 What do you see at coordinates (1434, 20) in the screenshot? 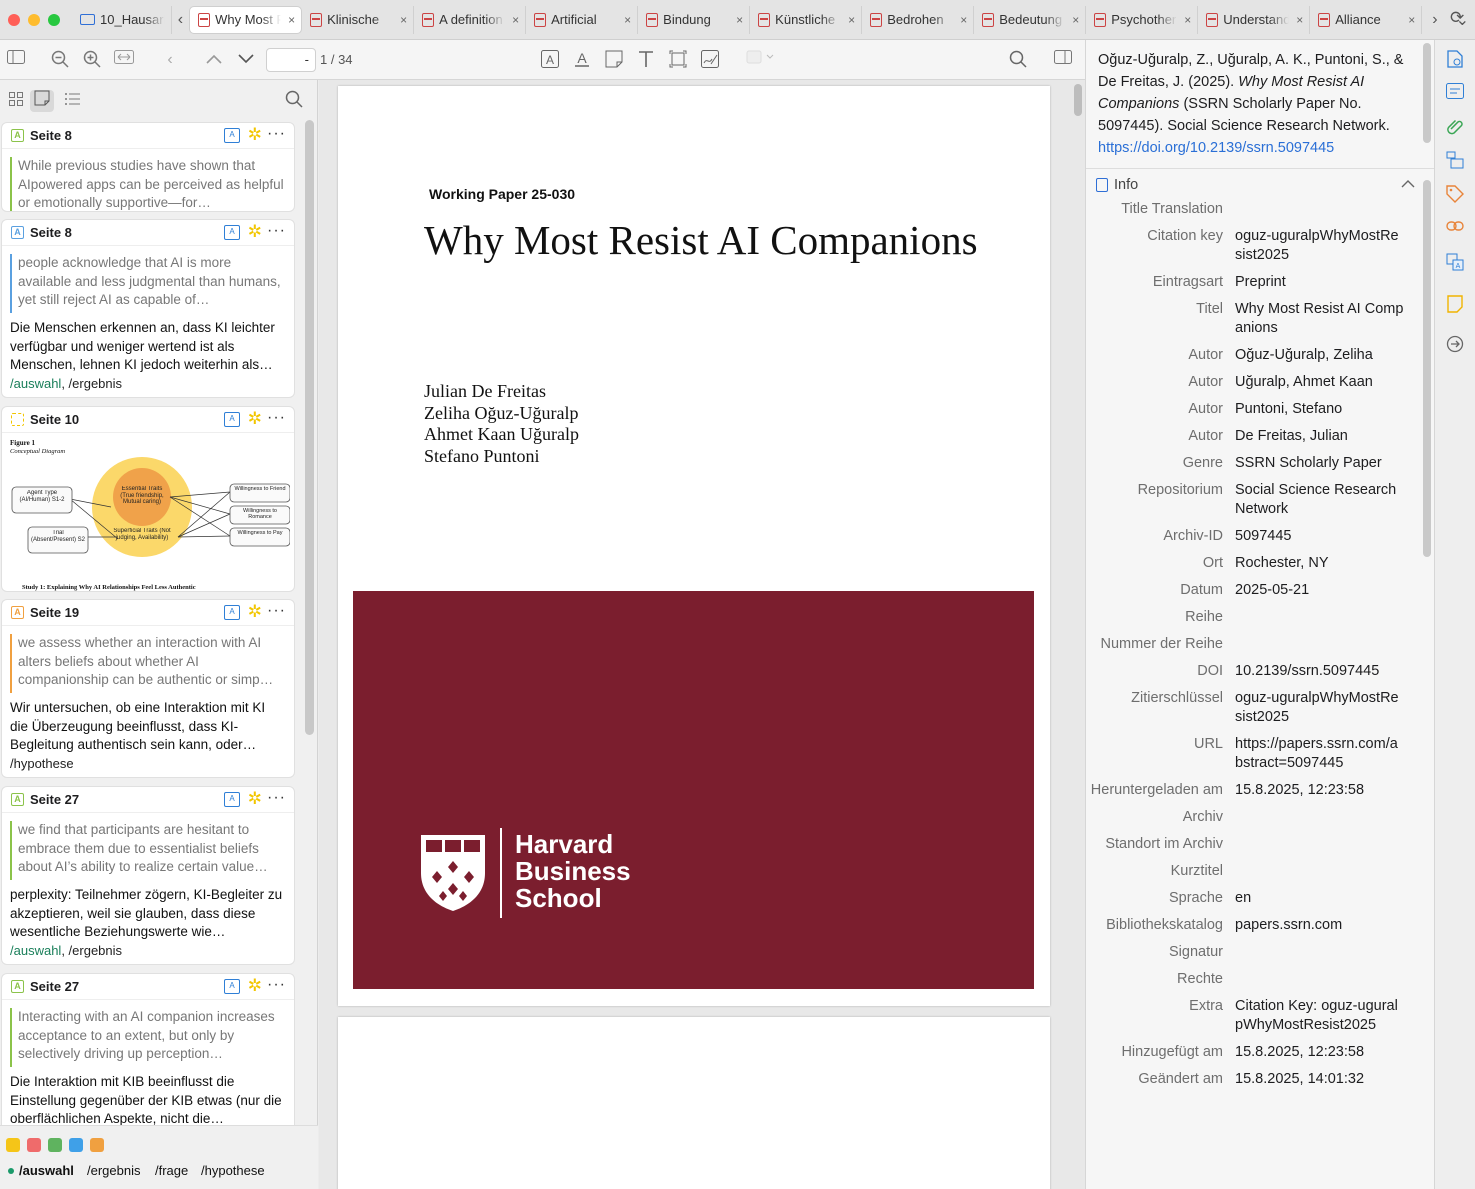
I see `tabs-scroll-right-icon: ›` at bounding box center [1434, 20].